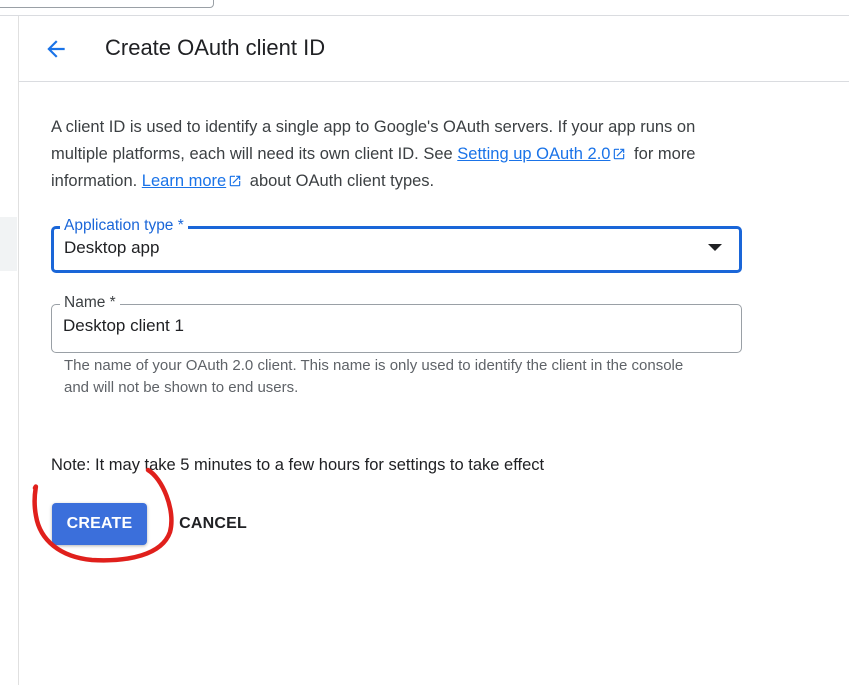 The width and height of the screenshot is (849, 685). I want to click on back-button, so click(56, 49).